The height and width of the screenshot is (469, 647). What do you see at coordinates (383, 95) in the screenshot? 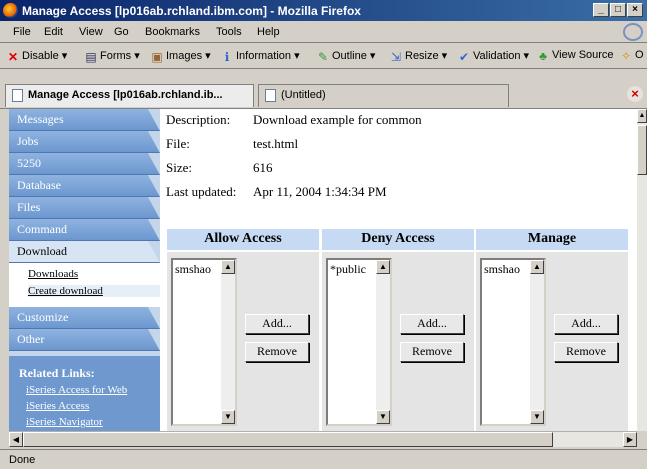
I see `tab-untitled: (Untitled)` at bounding box center [383, 95].